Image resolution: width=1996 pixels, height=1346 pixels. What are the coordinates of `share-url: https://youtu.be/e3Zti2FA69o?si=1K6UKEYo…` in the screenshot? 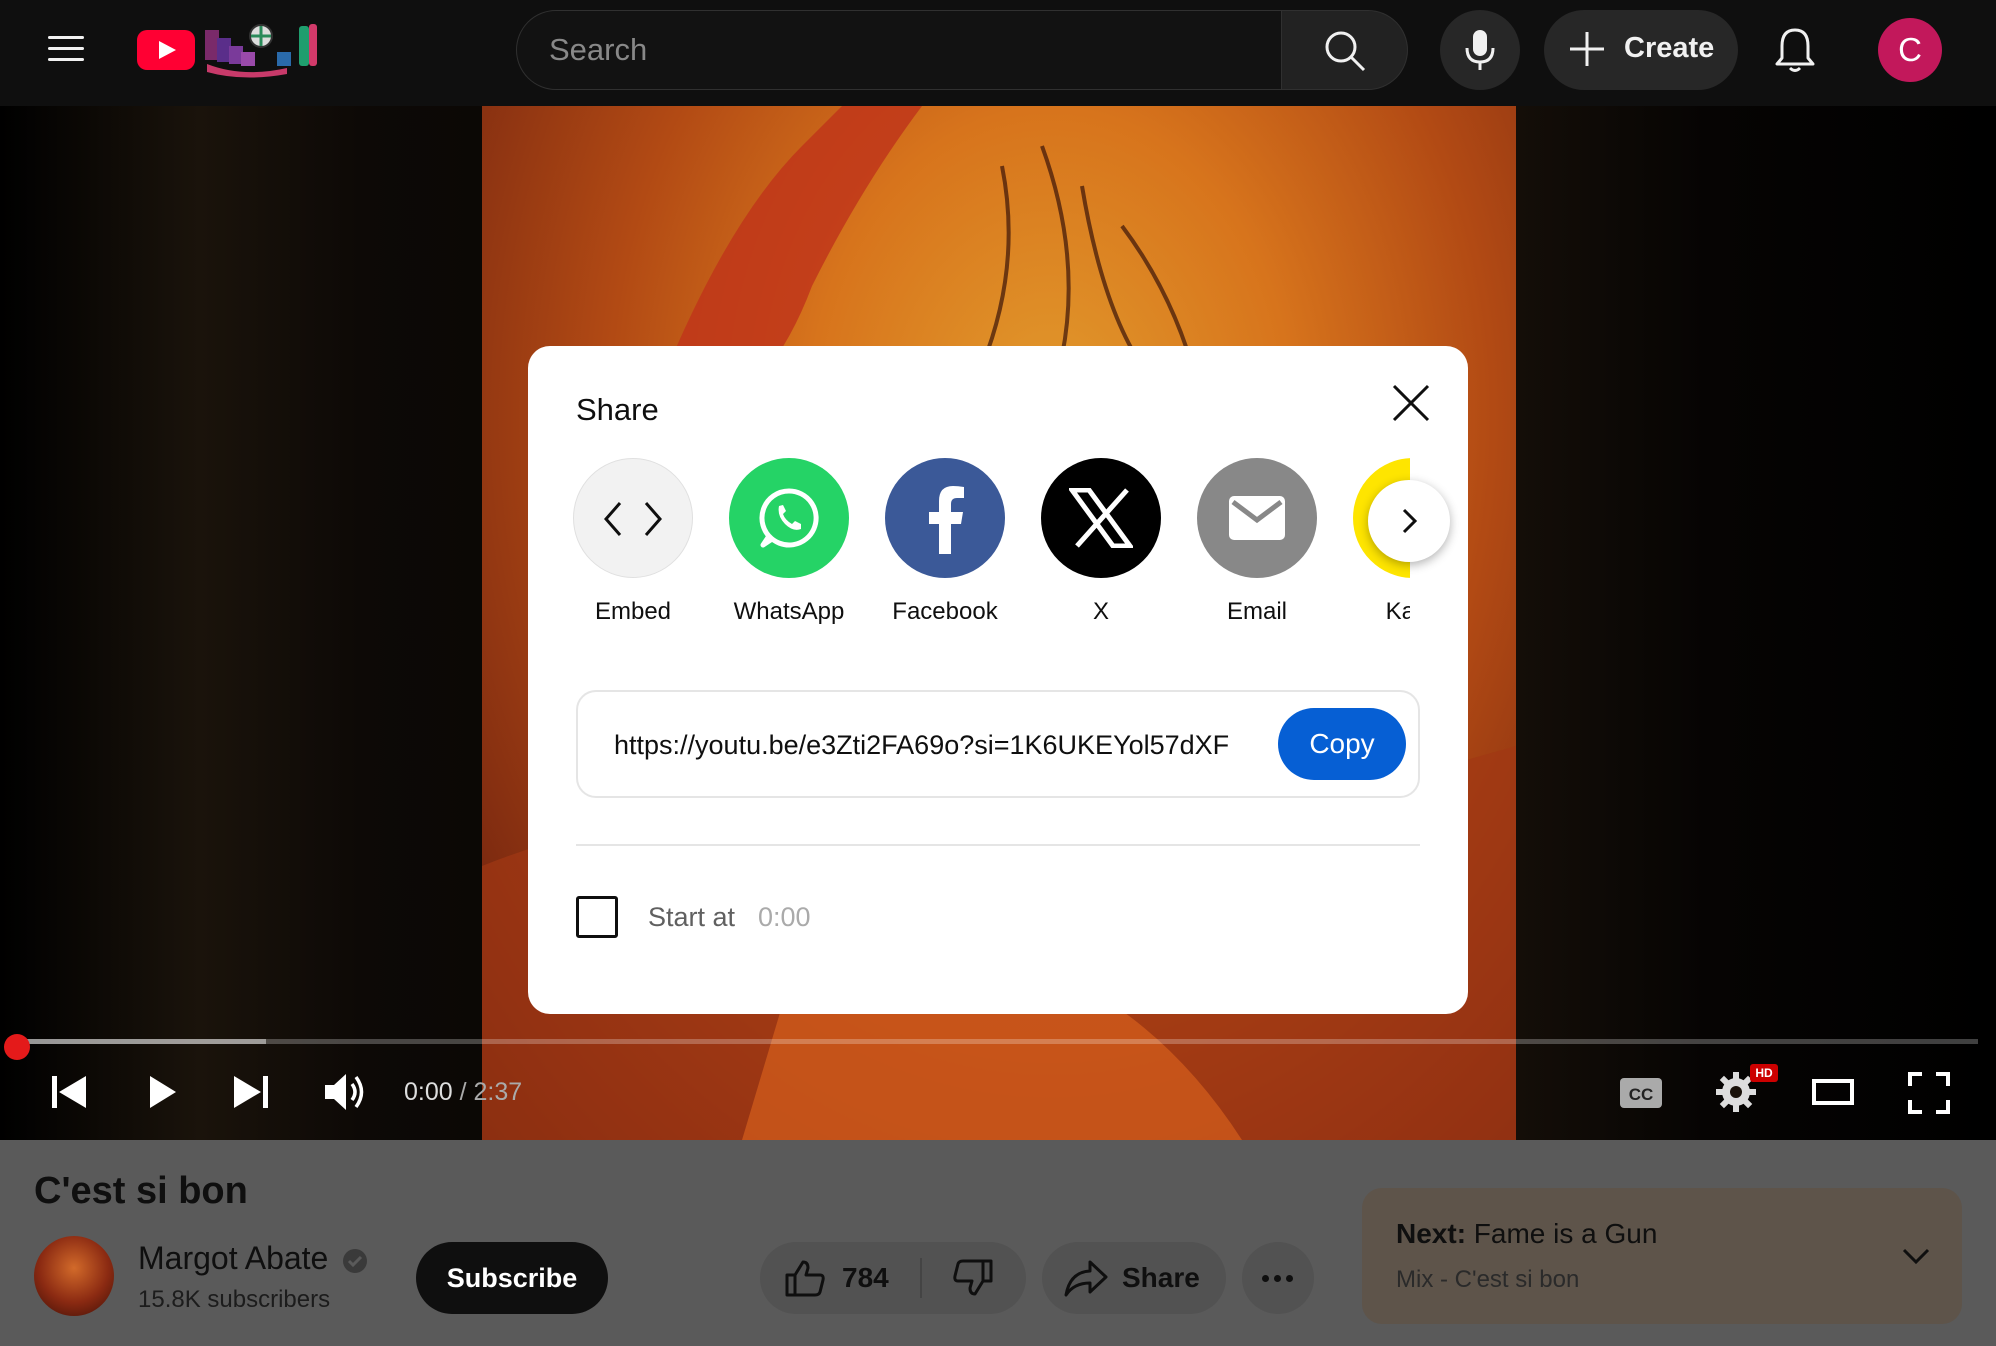 It's located at (921, 745).